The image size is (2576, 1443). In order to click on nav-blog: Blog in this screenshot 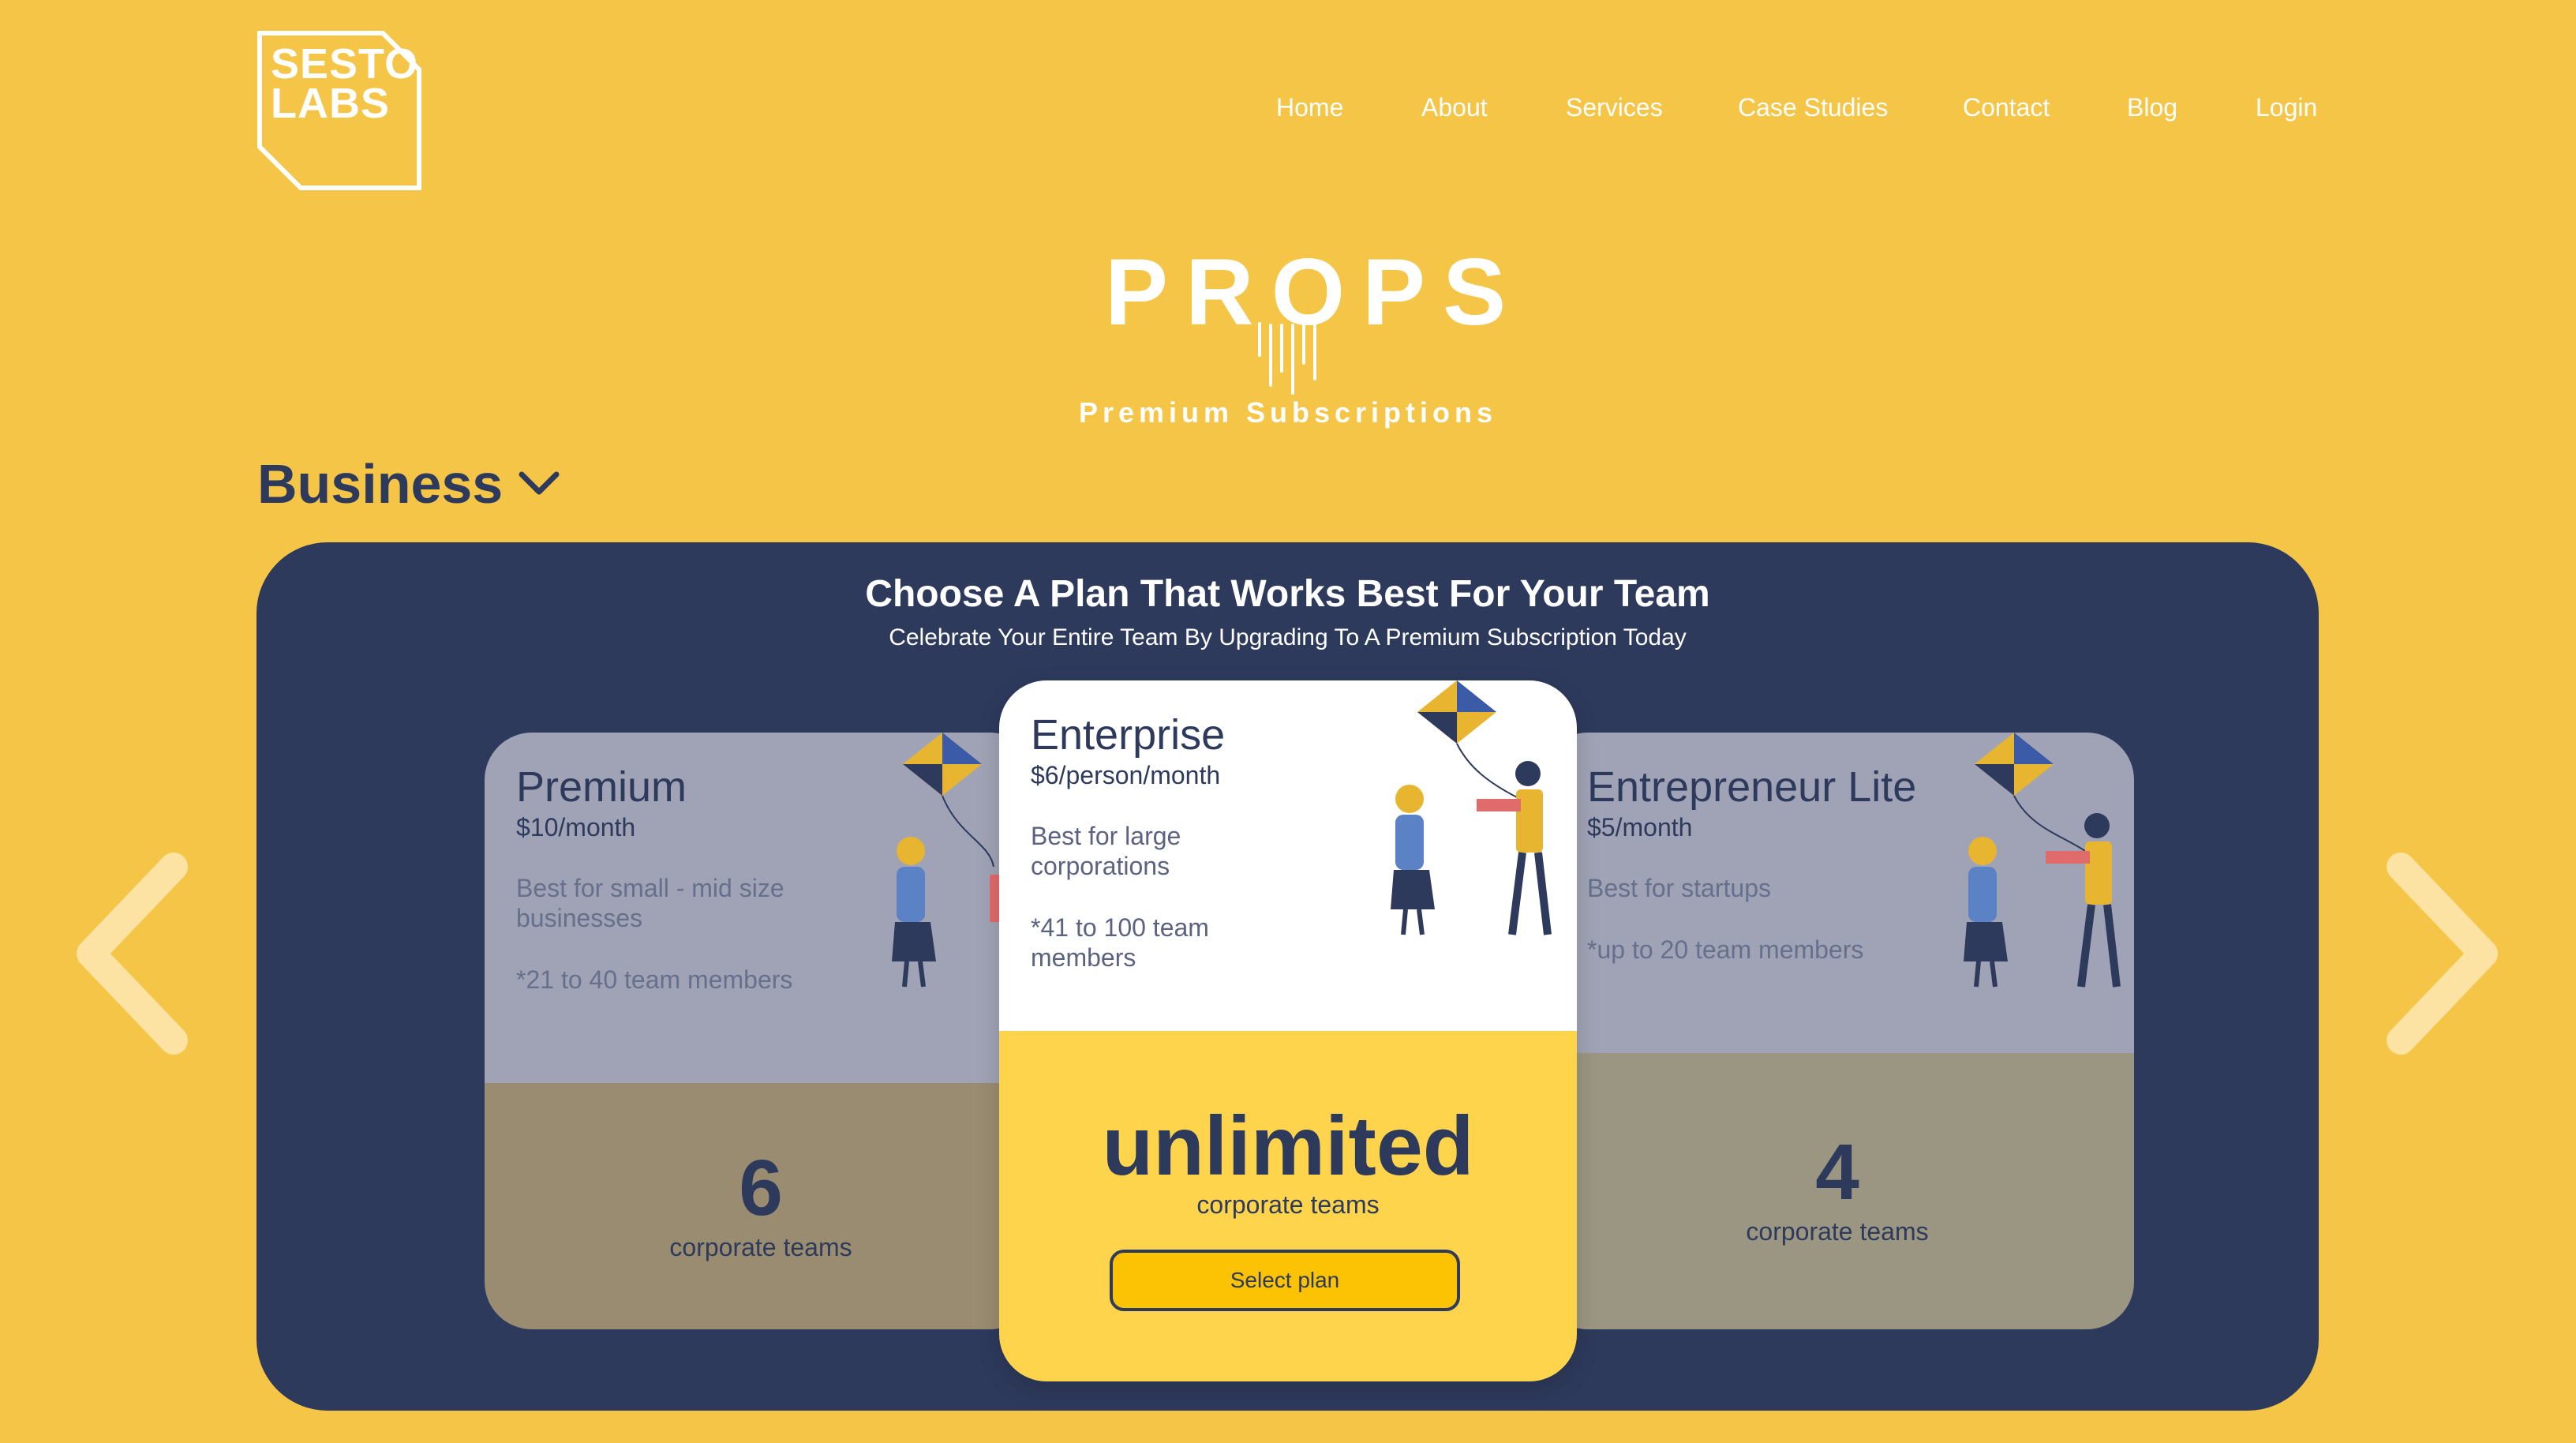, I will do `click(2152, 107)`.